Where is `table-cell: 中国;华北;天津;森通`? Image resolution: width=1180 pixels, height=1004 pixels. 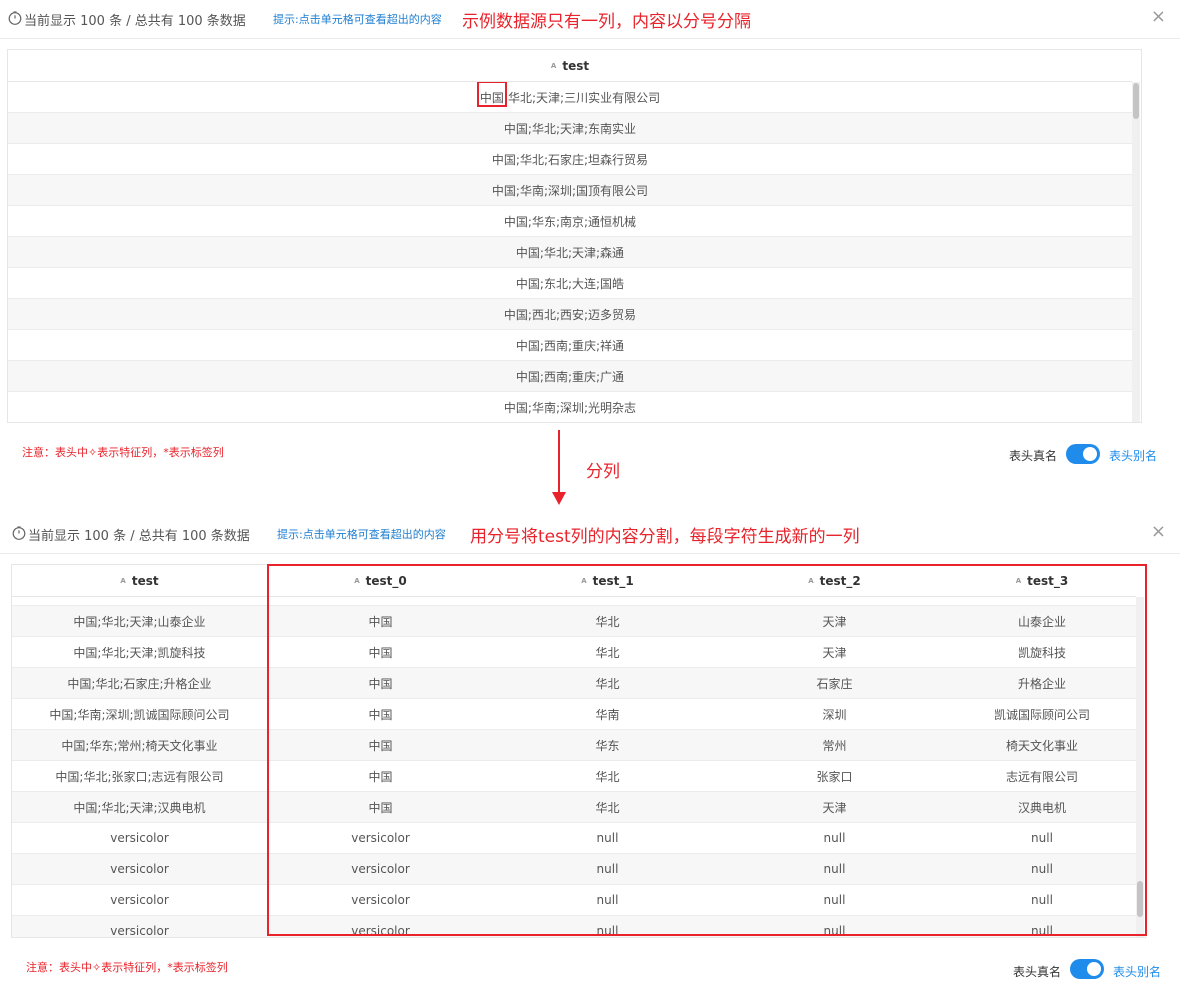 table-cell: 中国;华北;天津;森通 is located at coordinates (570, 252).